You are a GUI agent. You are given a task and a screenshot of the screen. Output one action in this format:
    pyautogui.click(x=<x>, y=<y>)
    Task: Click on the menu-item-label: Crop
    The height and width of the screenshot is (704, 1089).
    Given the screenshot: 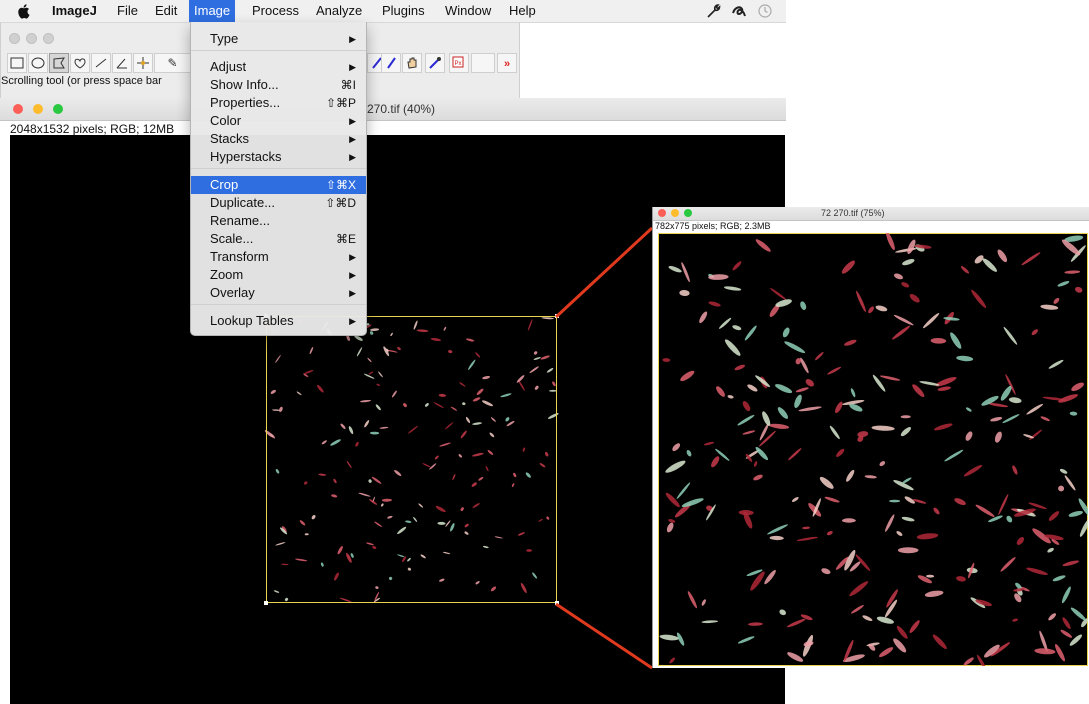 What is the action you would take?
    pyautogui.click(x=224, y=184)
    